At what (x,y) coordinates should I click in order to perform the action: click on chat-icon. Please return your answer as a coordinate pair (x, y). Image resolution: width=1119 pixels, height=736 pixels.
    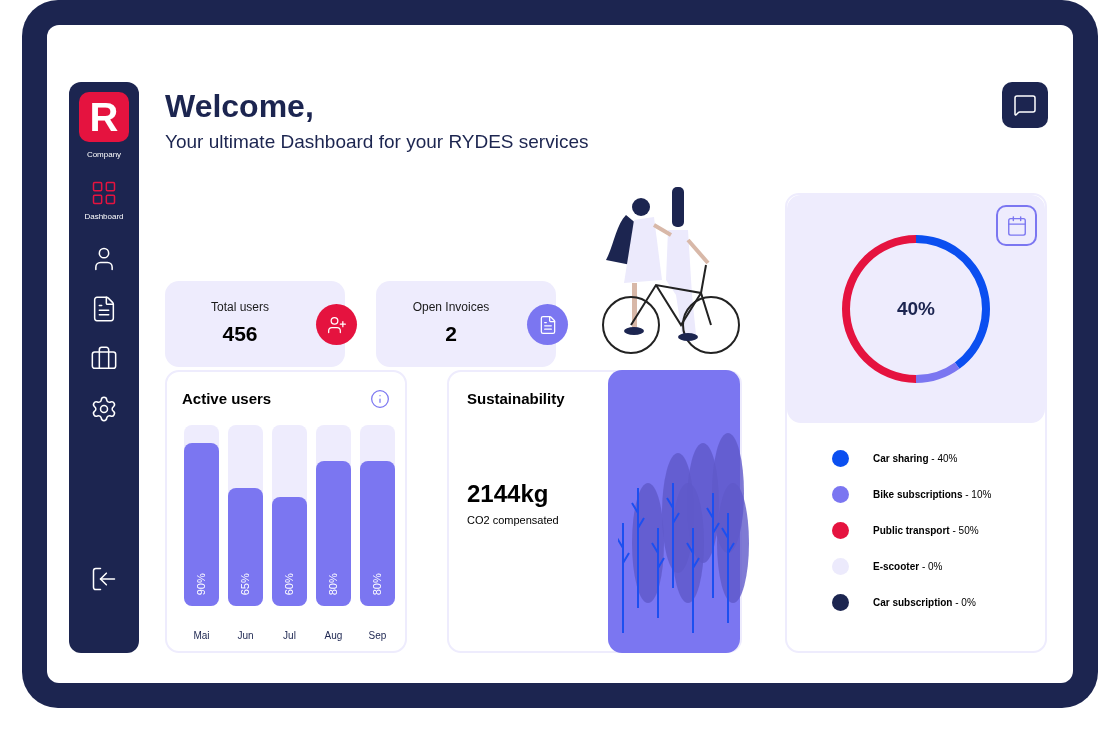
    Looking at the image, I should click on (1025, 105).